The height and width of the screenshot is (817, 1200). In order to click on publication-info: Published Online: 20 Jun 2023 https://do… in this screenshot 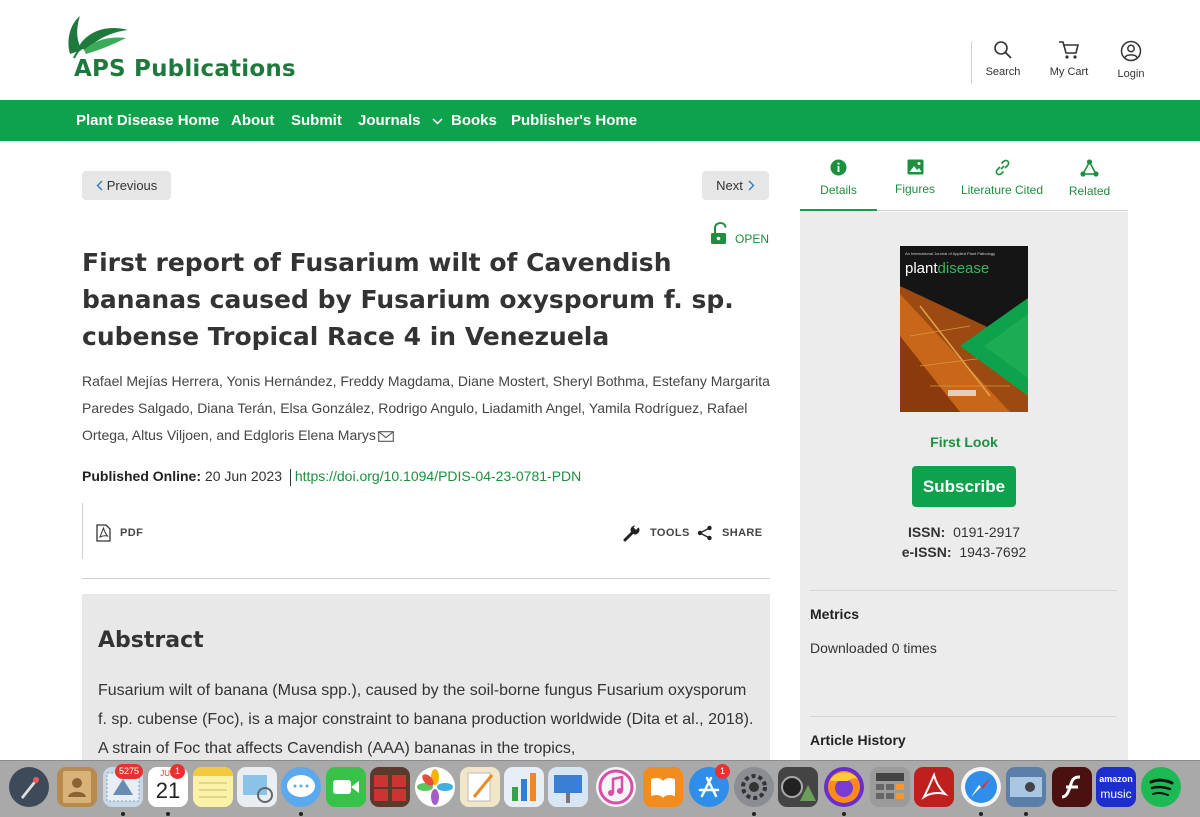, I will do `click(331, 476)`.